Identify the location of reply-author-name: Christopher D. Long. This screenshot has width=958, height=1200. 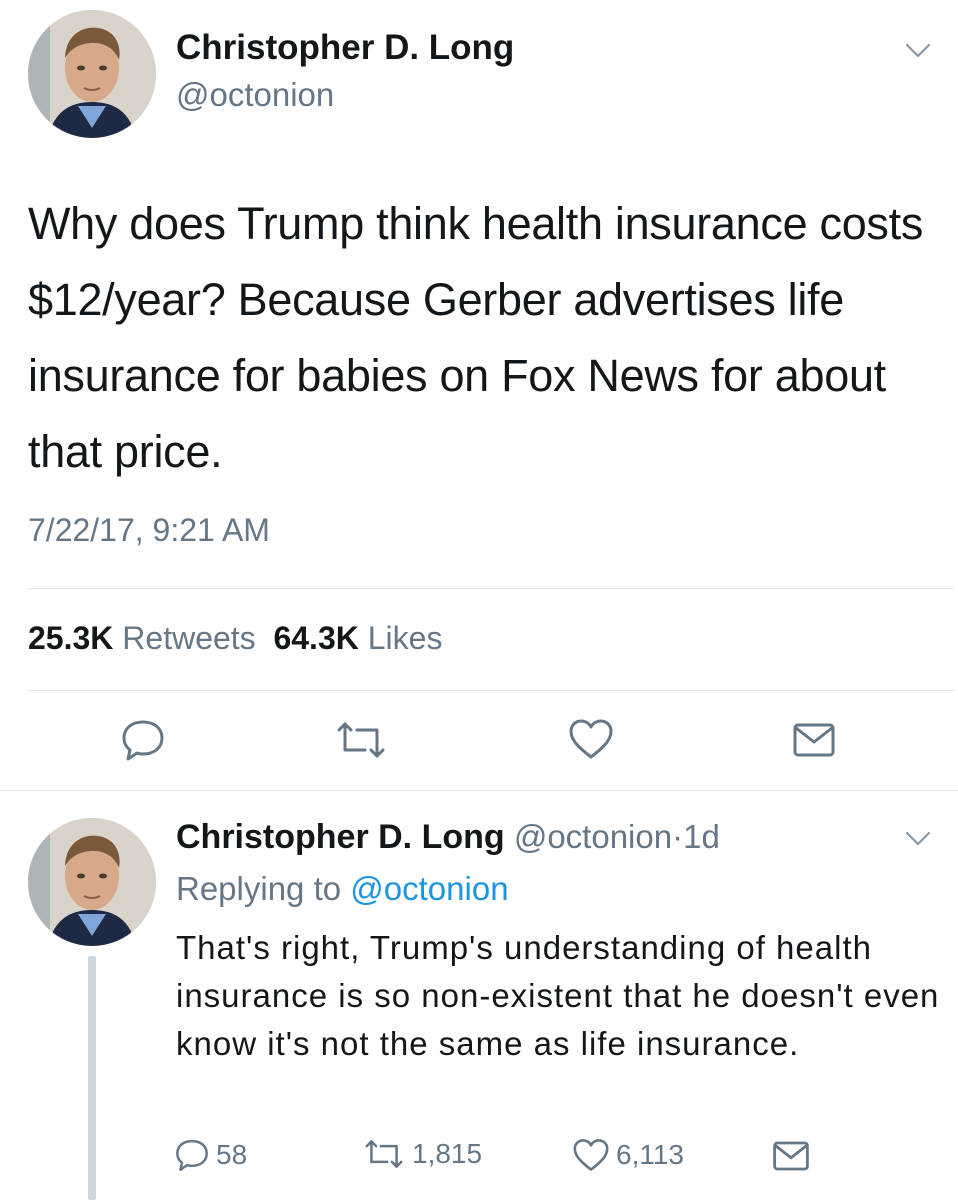
(340, 837).